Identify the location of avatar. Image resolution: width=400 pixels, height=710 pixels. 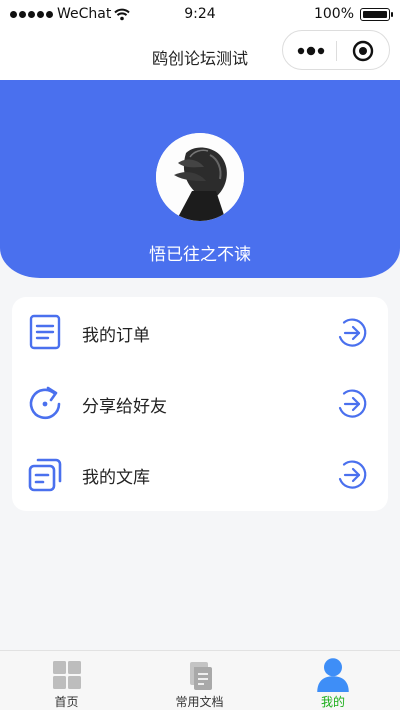
(200, 177).